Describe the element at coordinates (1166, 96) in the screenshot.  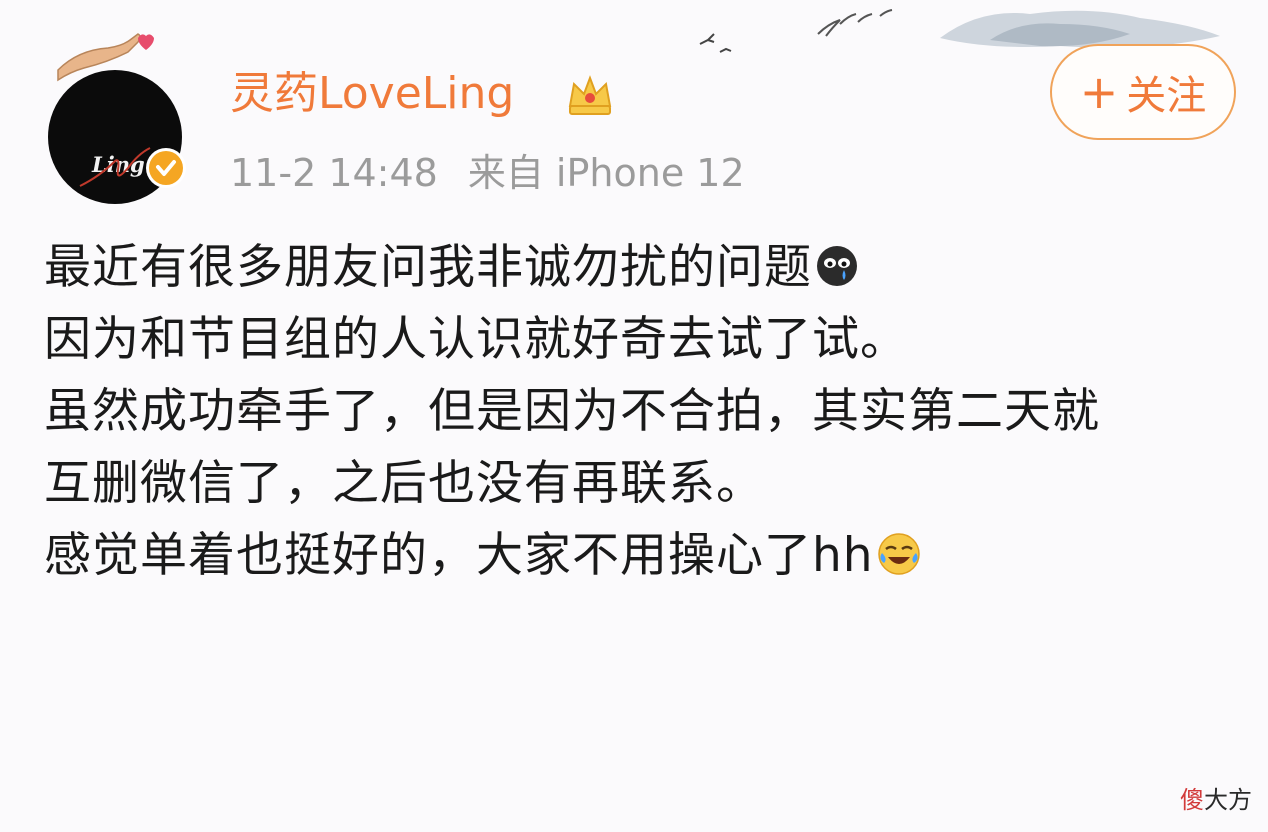
I see `follow-label: 关注` at that location.